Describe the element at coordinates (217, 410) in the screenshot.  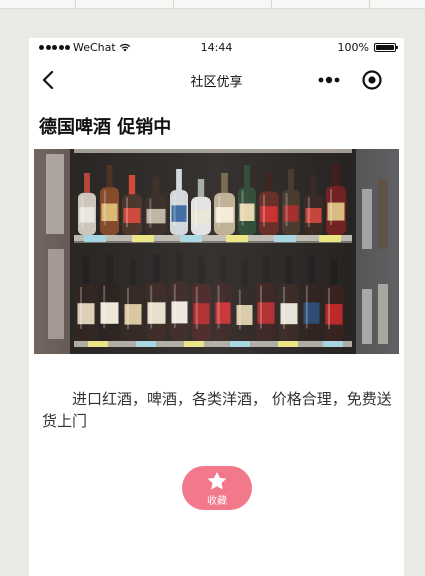
I see `product-description: 进口红酒，啤酒，各类洋酒， 价格合理，免费送货上门` at that location.